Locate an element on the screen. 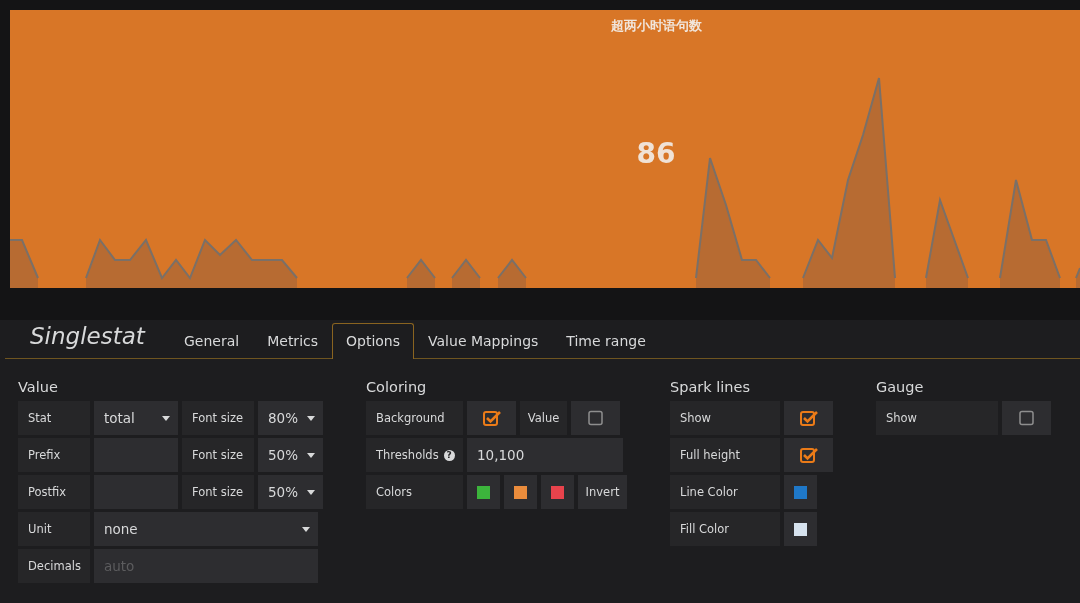 The image size is (1080, 603). section-heading: Value is located at coordinates (38, 387).